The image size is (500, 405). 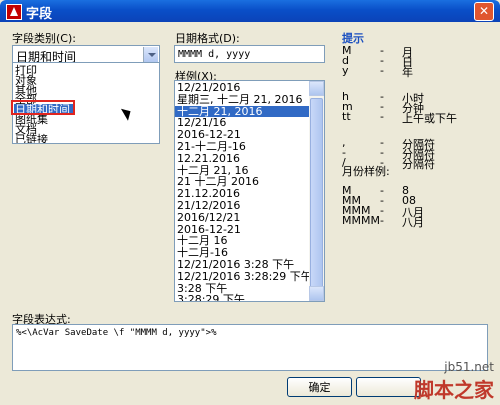 I want to click on watermark: jb51.net 脚本之家, so click(x=454, y=381).